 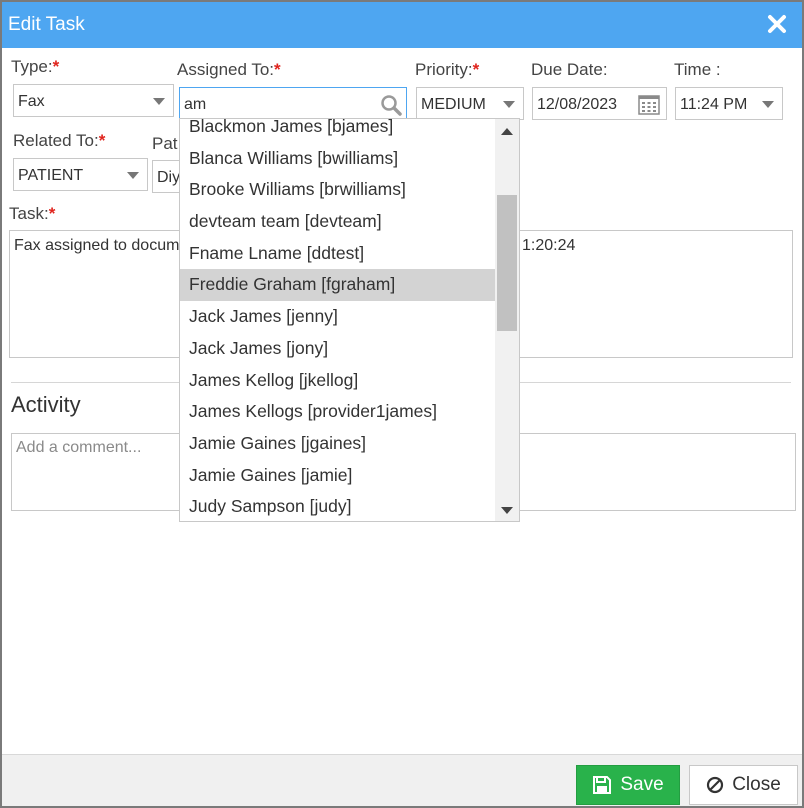 I want to click on type-select: Fax, so click(x=93, y=100).